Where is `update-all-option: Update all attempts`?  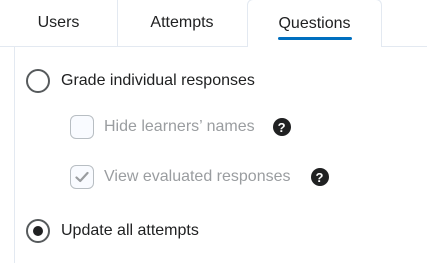
update-all-option: Update all attempts is located at coordinates (112, 231).